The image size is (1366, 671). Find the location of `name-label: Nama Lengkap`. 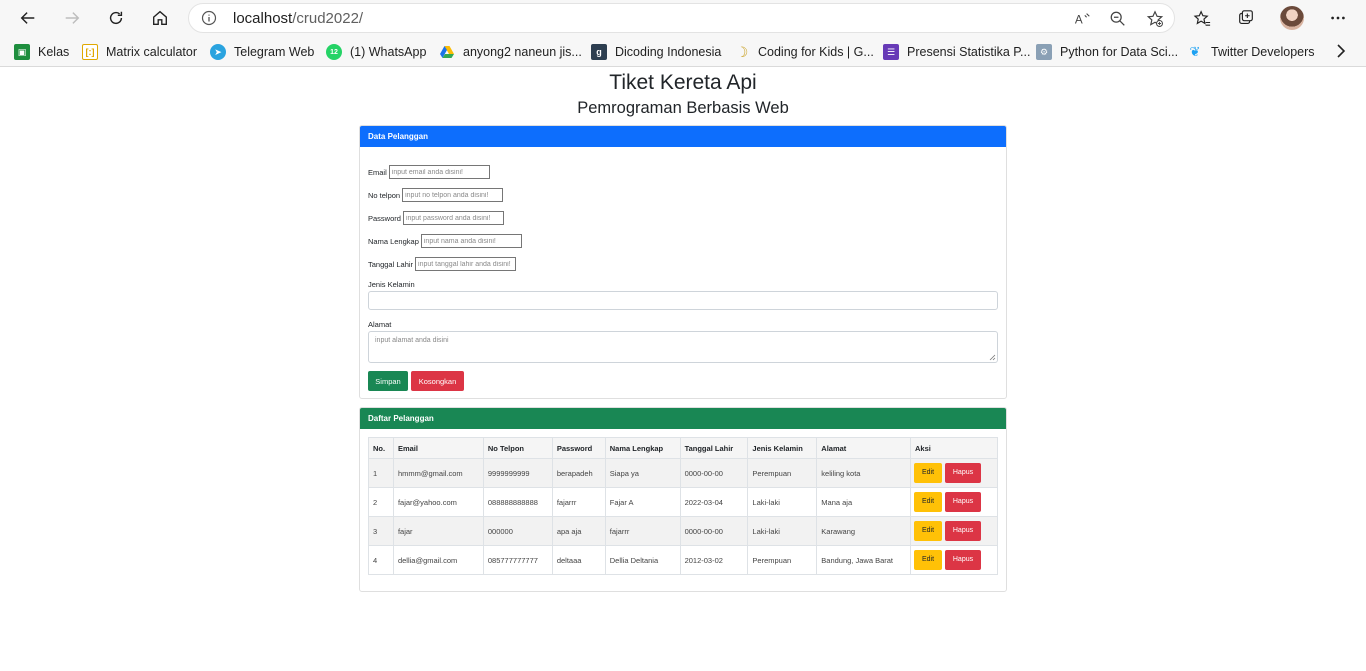

name-label: Nama Lengkap is located at coordinates (393, 241).